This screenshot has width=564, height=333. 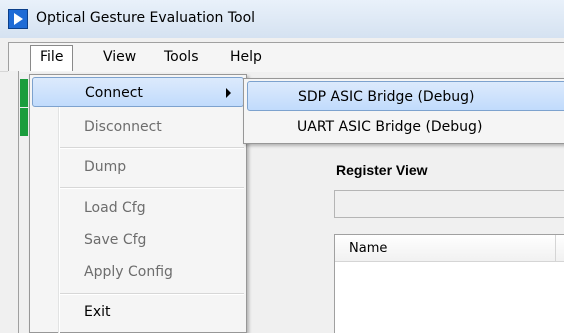 I want to click on menu-item-save-cfg: Save Cfg, so click(x=138, y=240).